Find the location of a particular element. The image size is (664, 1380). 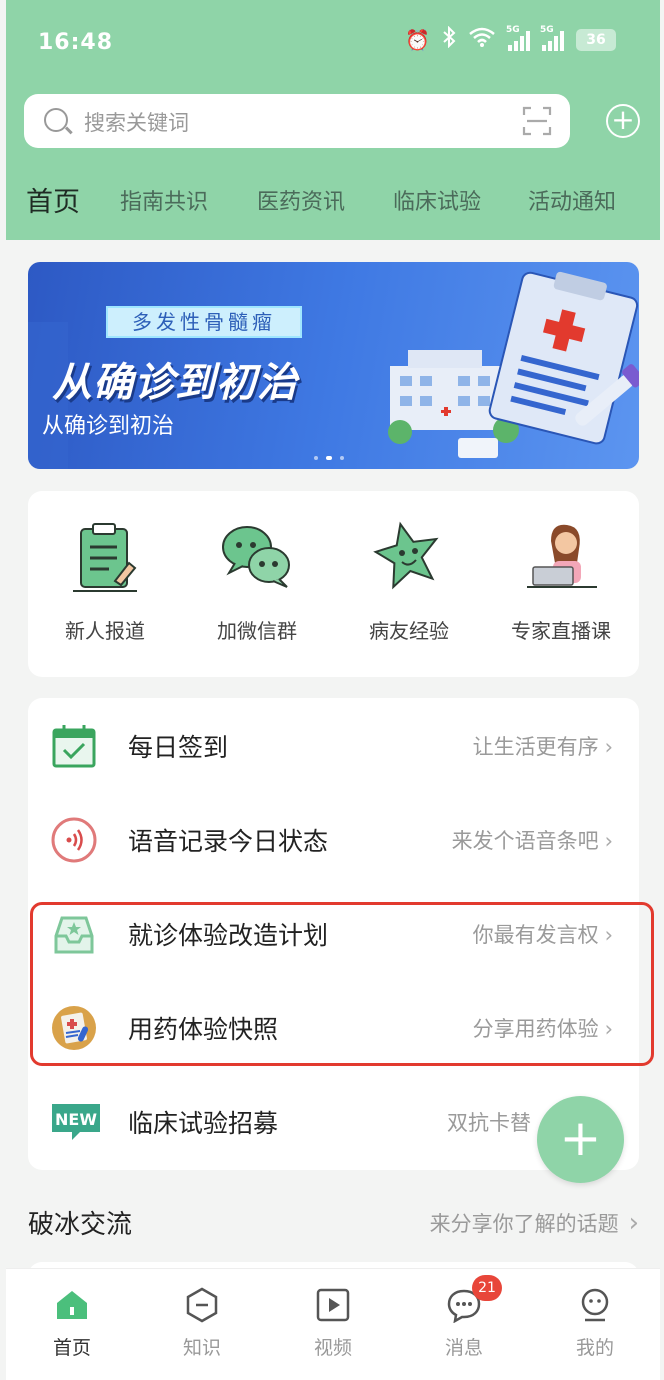

nav-label: 视频 is located at coordinates (332, 1348).